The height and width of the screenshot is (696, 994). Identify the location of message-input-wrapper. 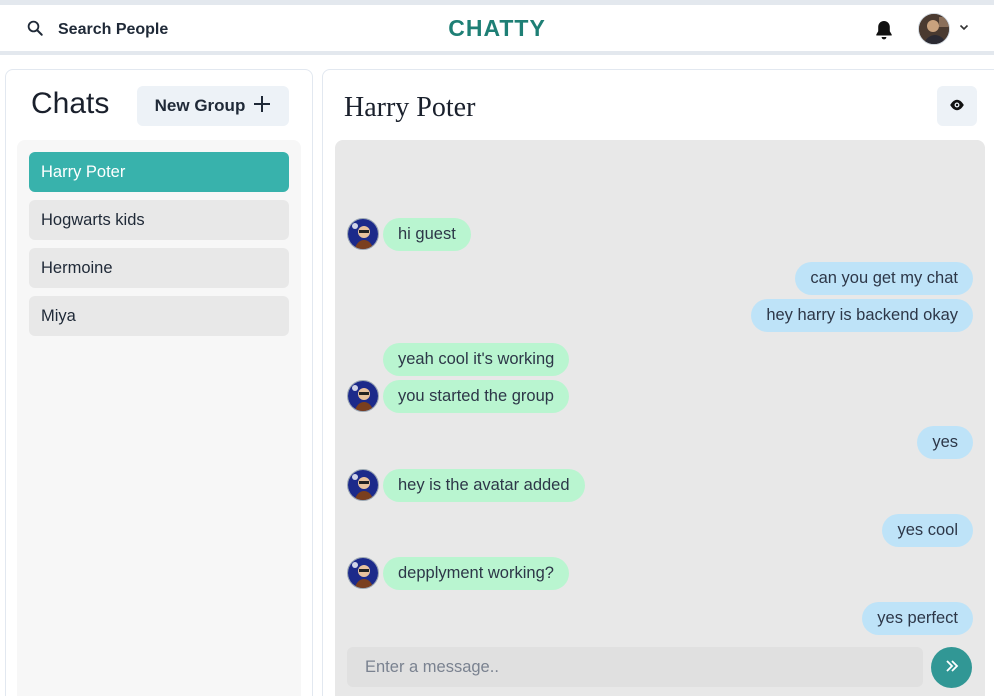
(635, 667).